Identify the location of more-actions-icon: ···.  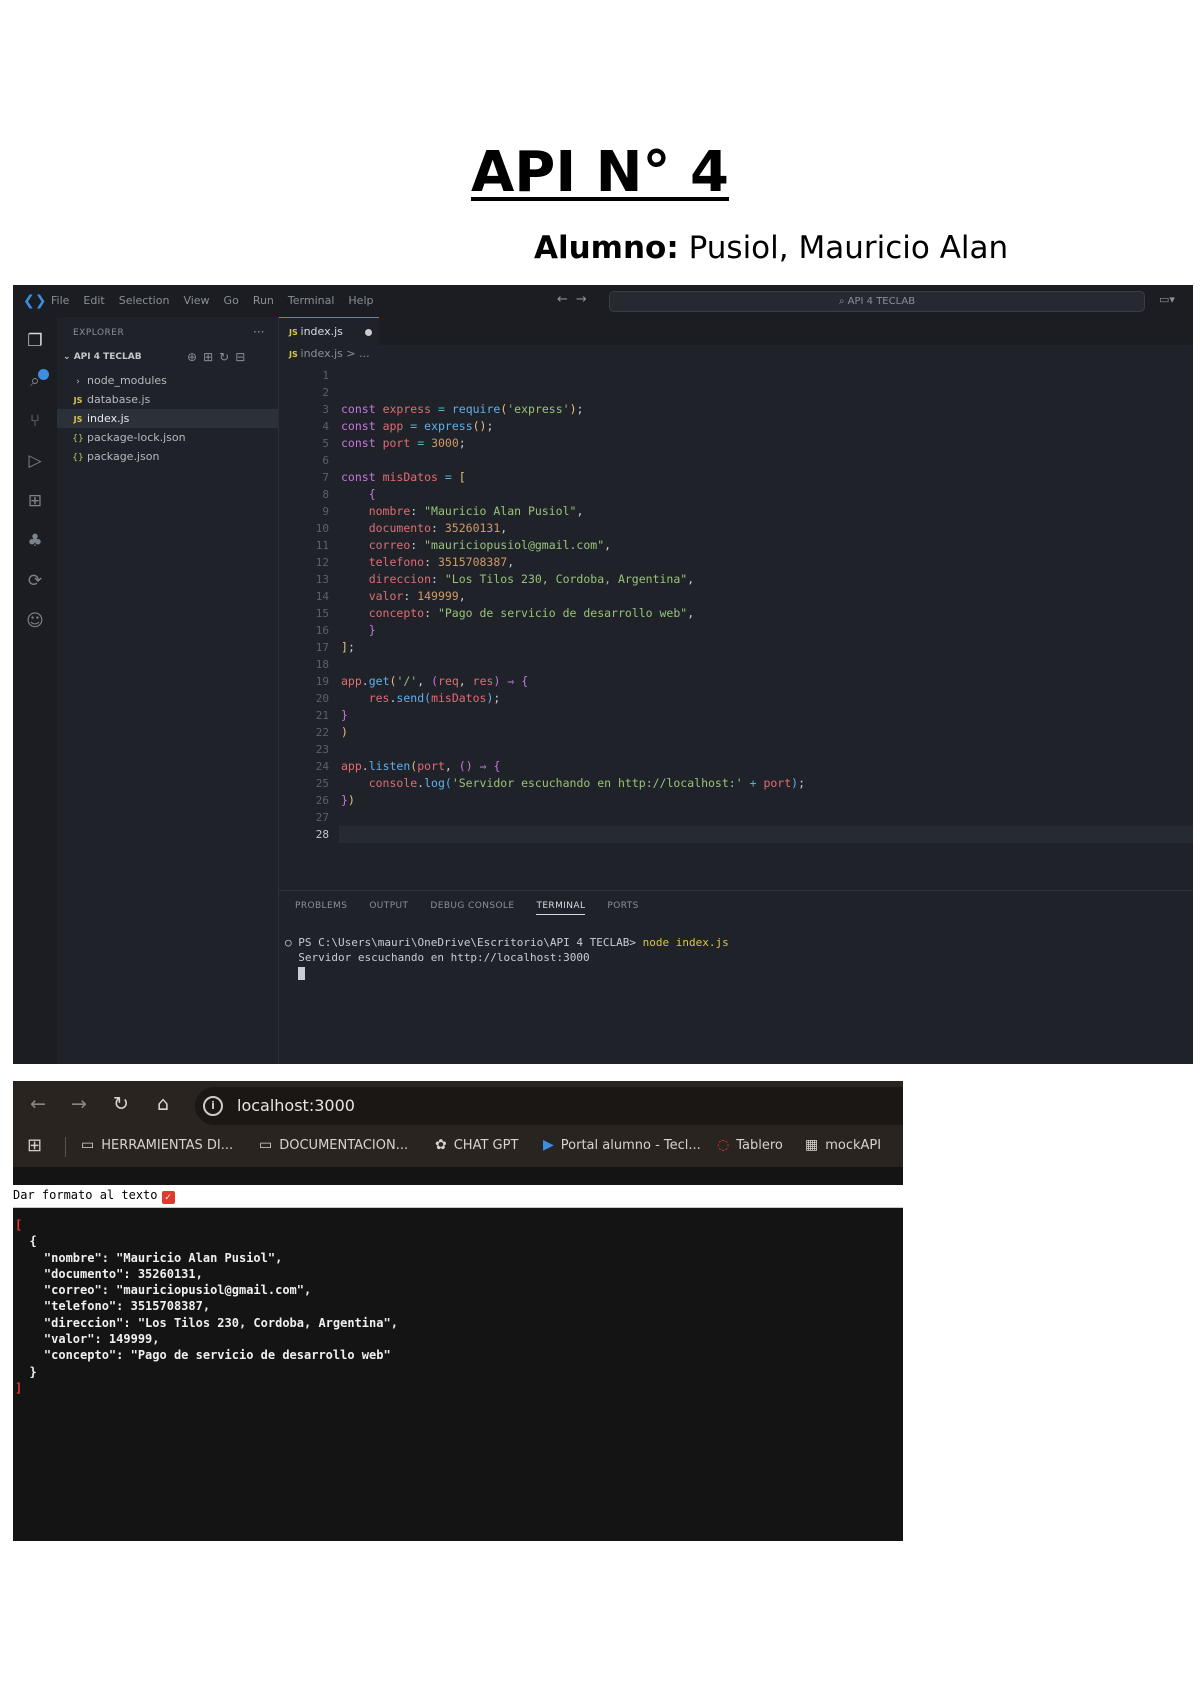
(258, 332).